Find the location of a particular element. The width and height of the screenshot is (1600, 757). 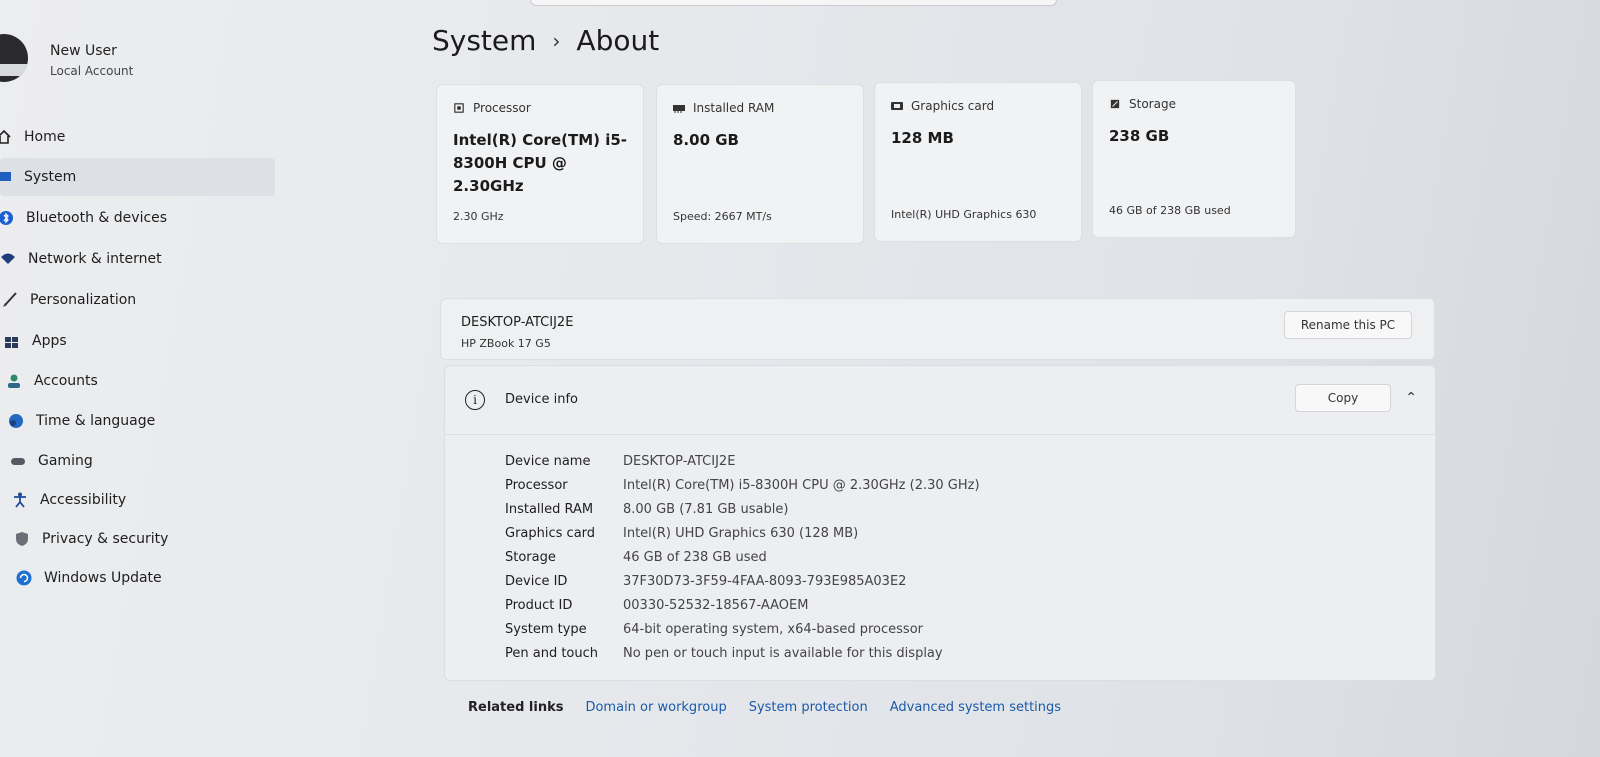

device-info-title: Device info is located at coordinates (541, 399).